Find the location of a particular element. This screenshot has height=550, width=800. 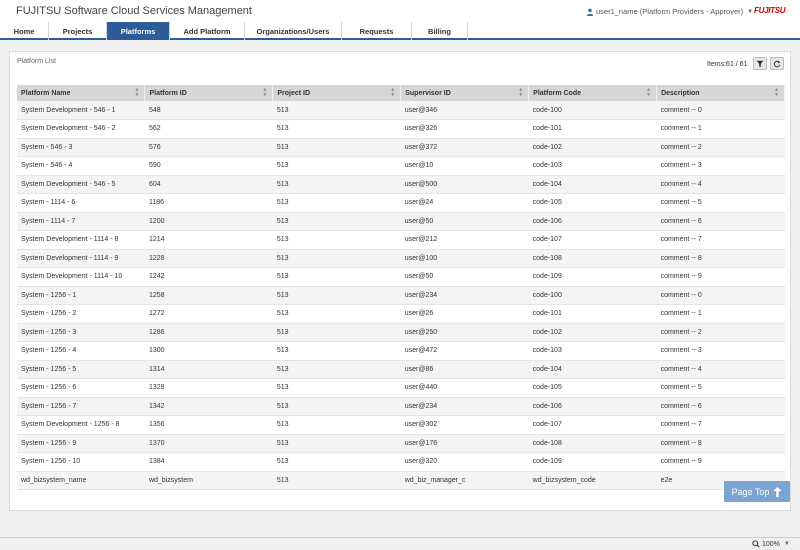

platform-code-cell: code-101 is located at coordinates (592, 129).